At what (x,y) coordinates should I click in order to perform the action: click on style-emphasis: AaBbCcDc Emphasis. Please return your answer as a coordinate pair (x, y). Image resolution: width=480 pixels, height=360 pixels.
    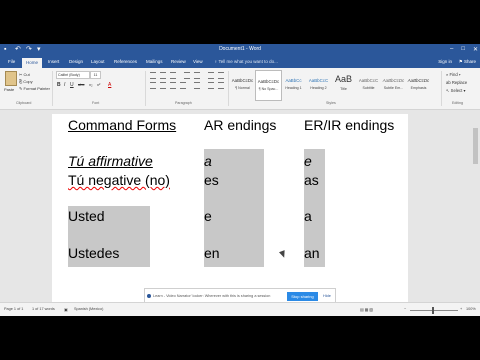
    Looking at the image, I should click on (418, 84).